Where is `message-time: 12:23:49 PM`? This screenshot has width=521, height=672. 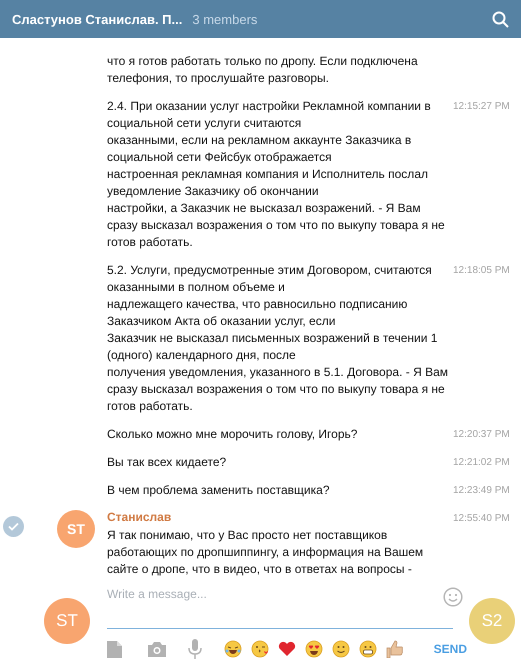 message-time: 12:23:49 PM is located at coordinates (482, 490).